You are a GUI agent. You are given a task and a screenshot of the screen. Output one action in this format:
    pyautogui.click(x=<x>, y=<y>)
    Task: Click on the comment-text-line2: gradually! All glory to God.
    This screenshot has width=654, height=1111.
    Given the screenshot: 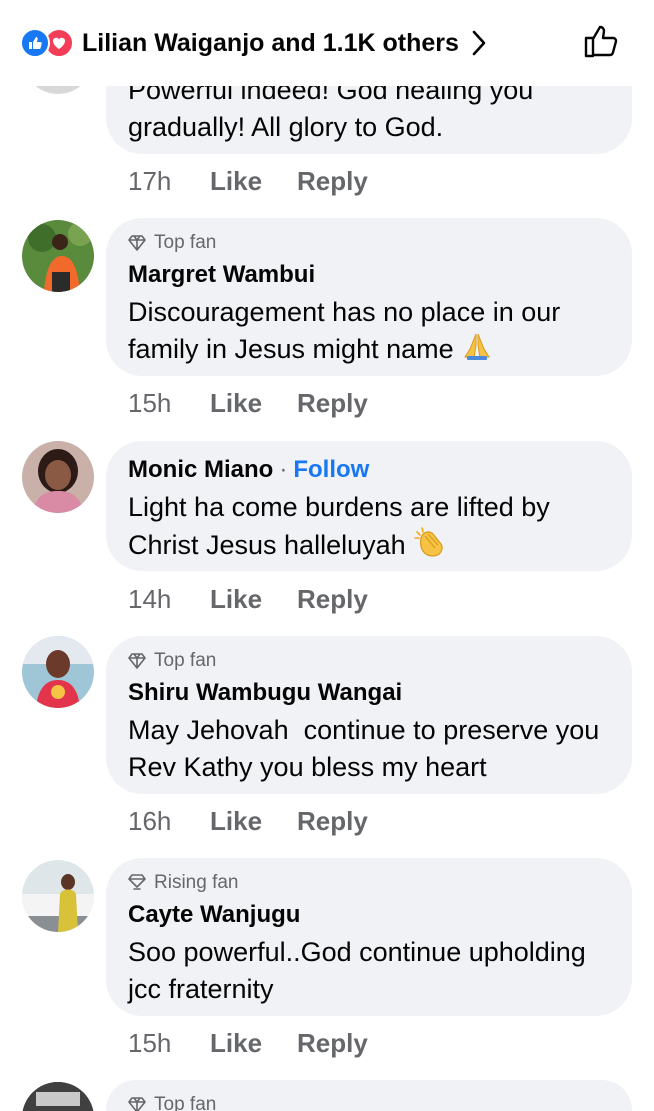 What is the action you would take?
    pyautogui.click(x=286, y=127)
    